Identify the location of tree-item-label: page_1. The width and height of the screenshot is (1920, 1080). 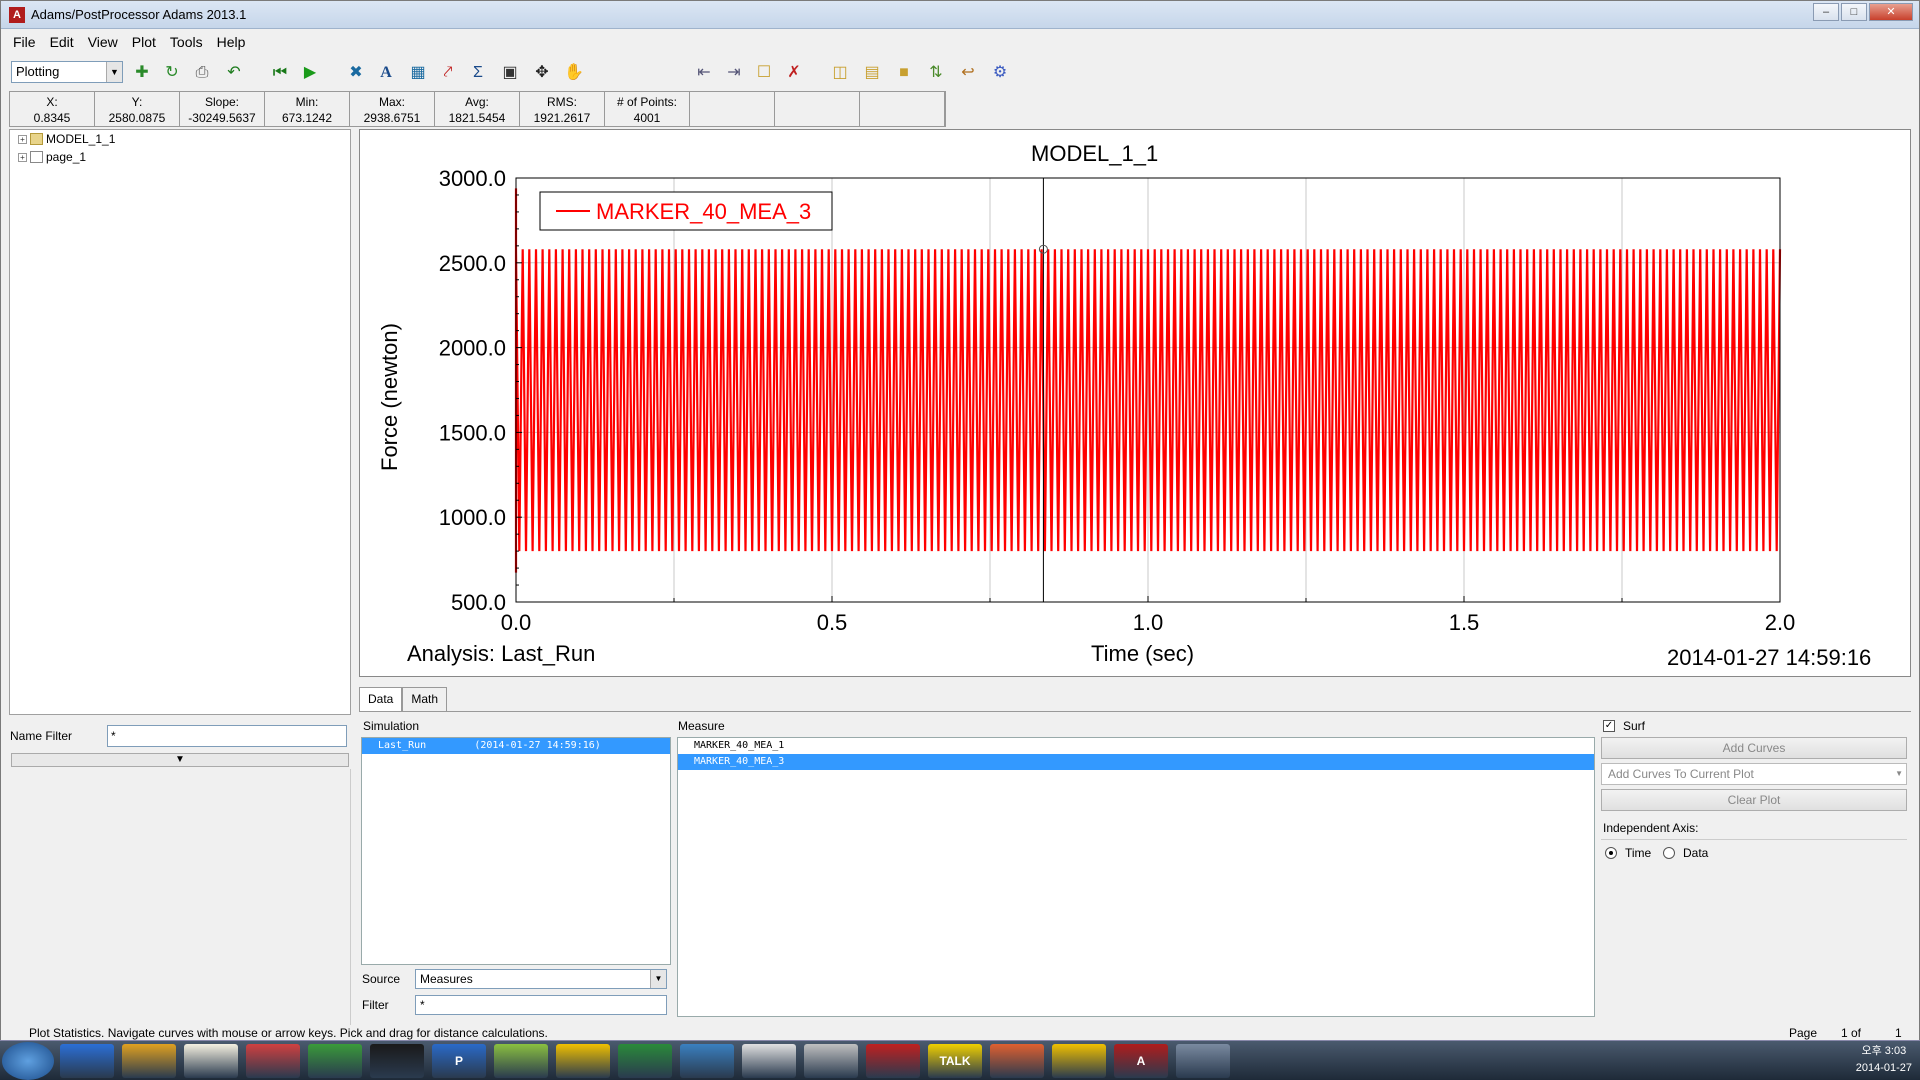
(66, 157).